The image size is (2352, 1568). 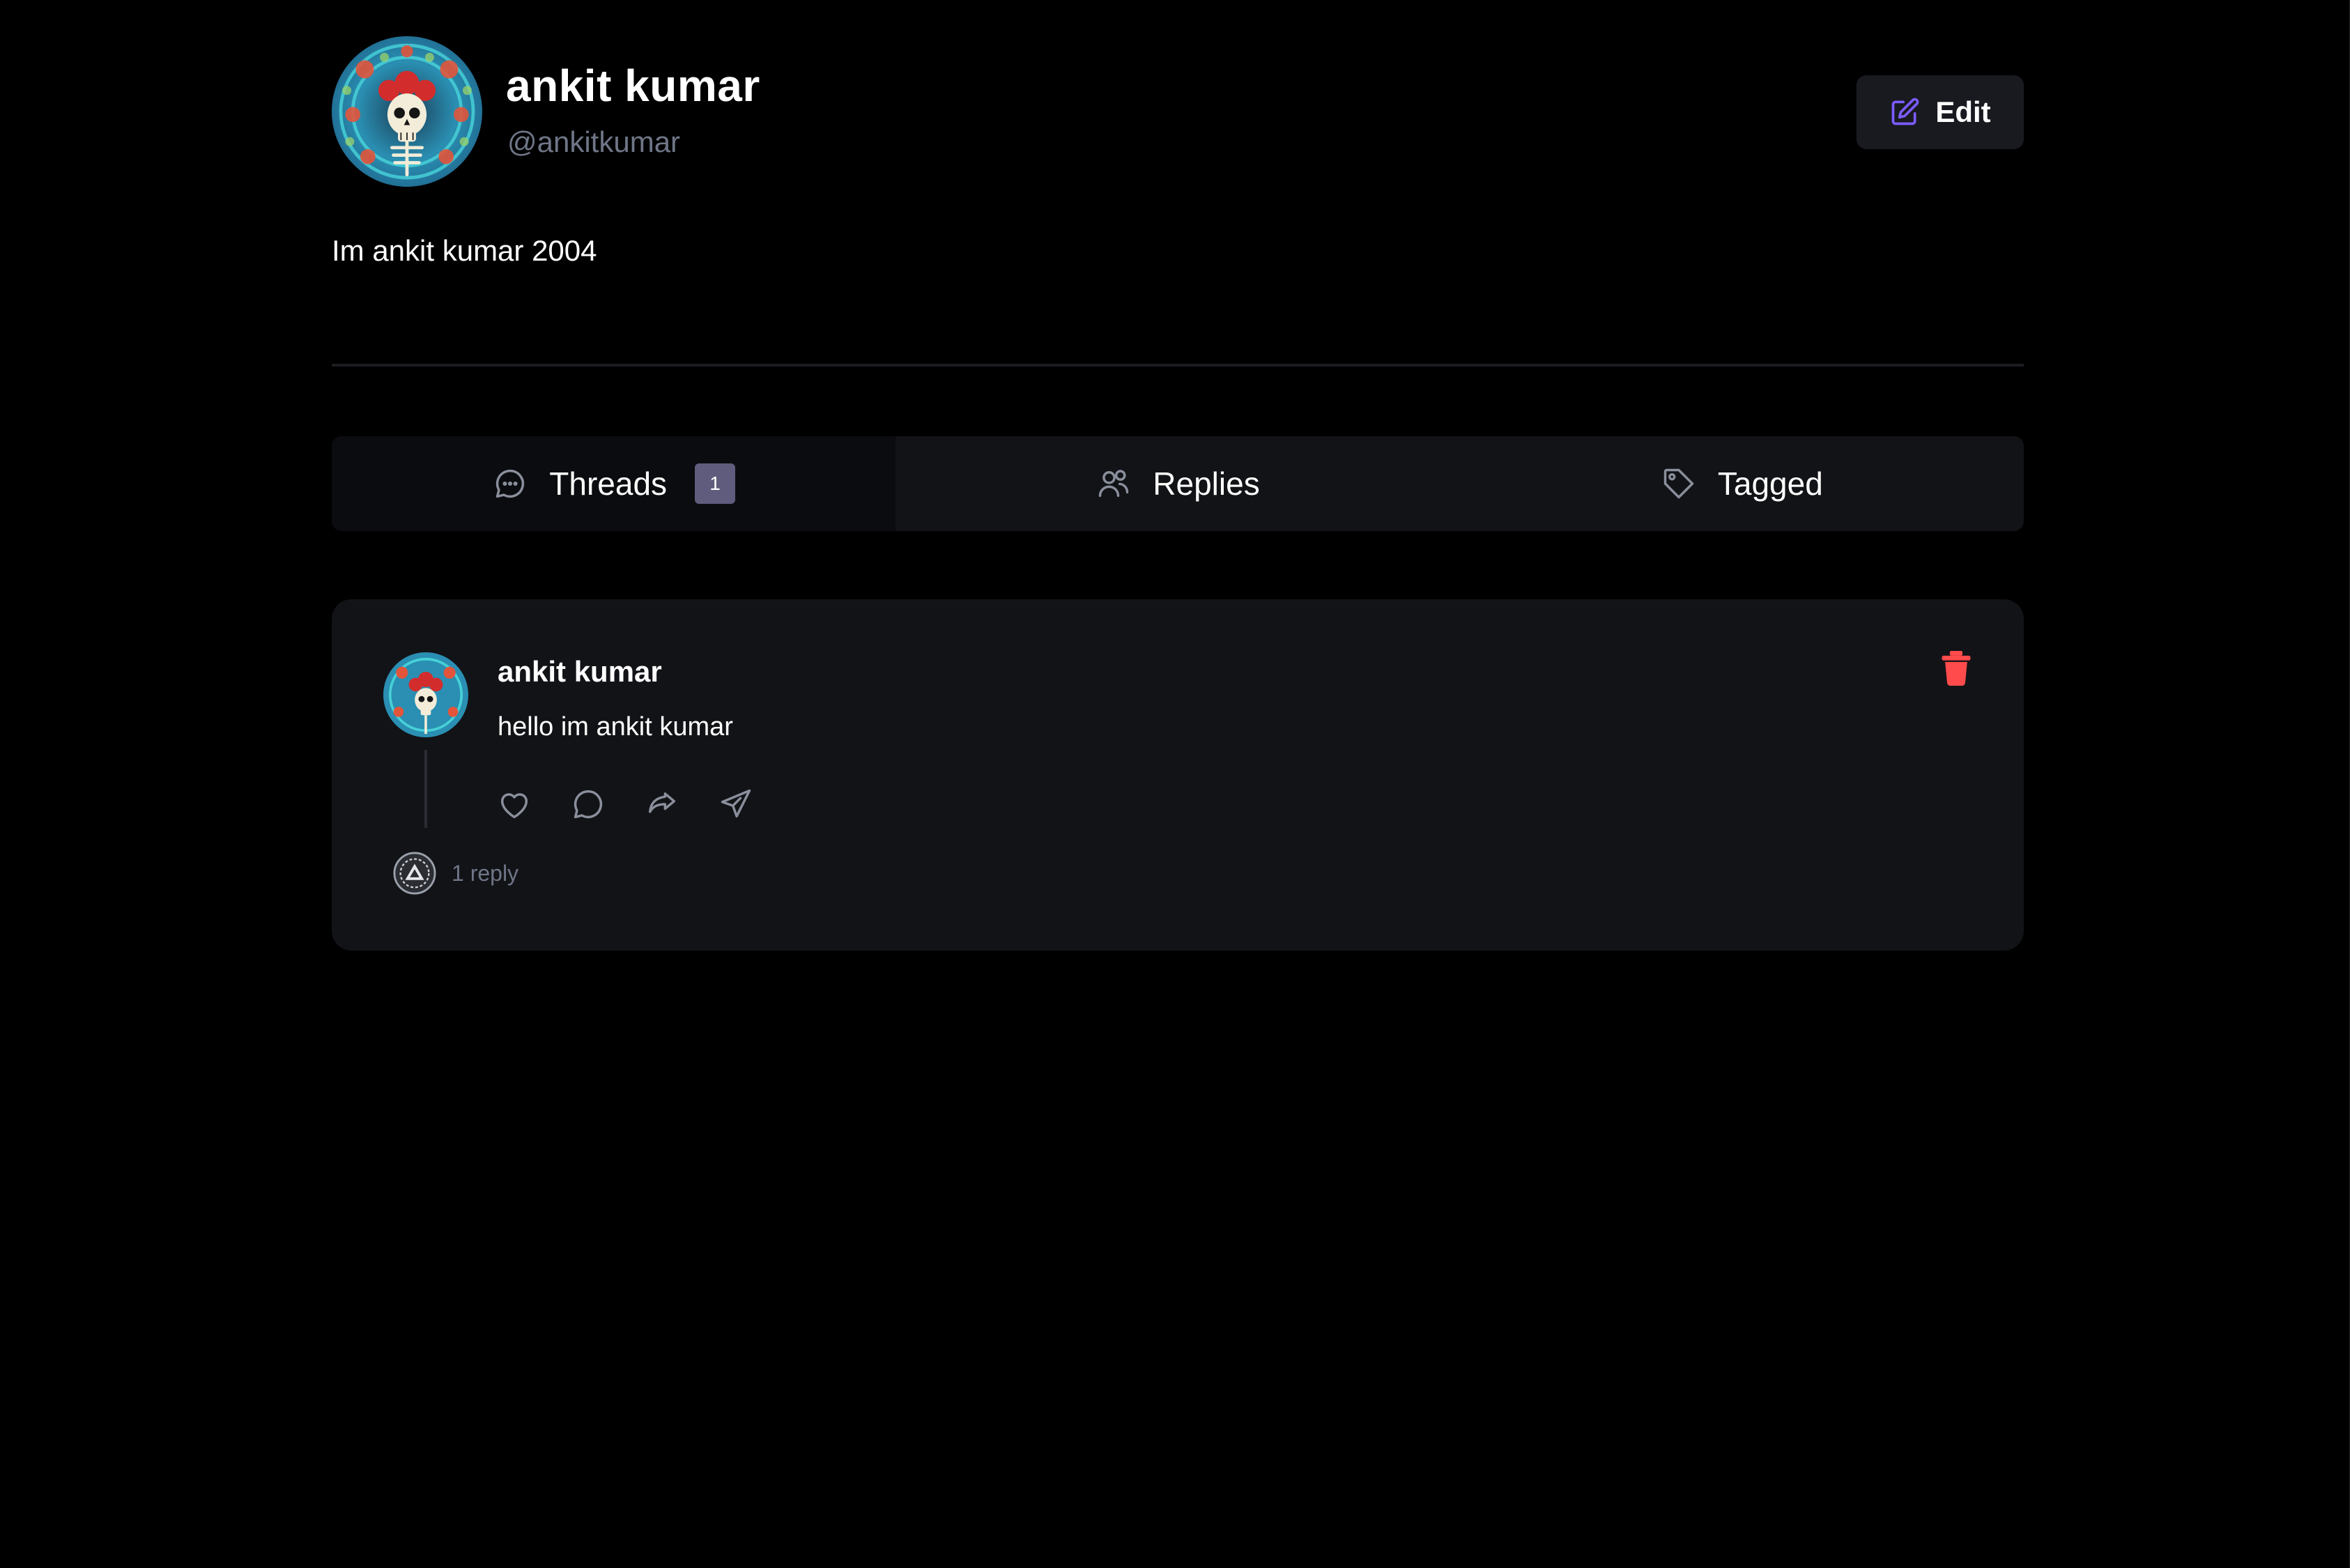 I want to click on tab-threads-label: Threads, so click(x=608, y=484).